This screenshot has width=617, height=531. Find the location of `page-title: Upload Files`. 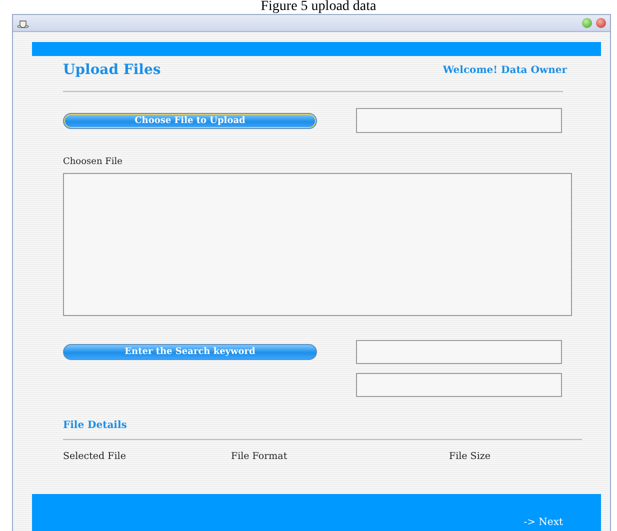

page-title: Upload Files is located at coordinates (112, 70).